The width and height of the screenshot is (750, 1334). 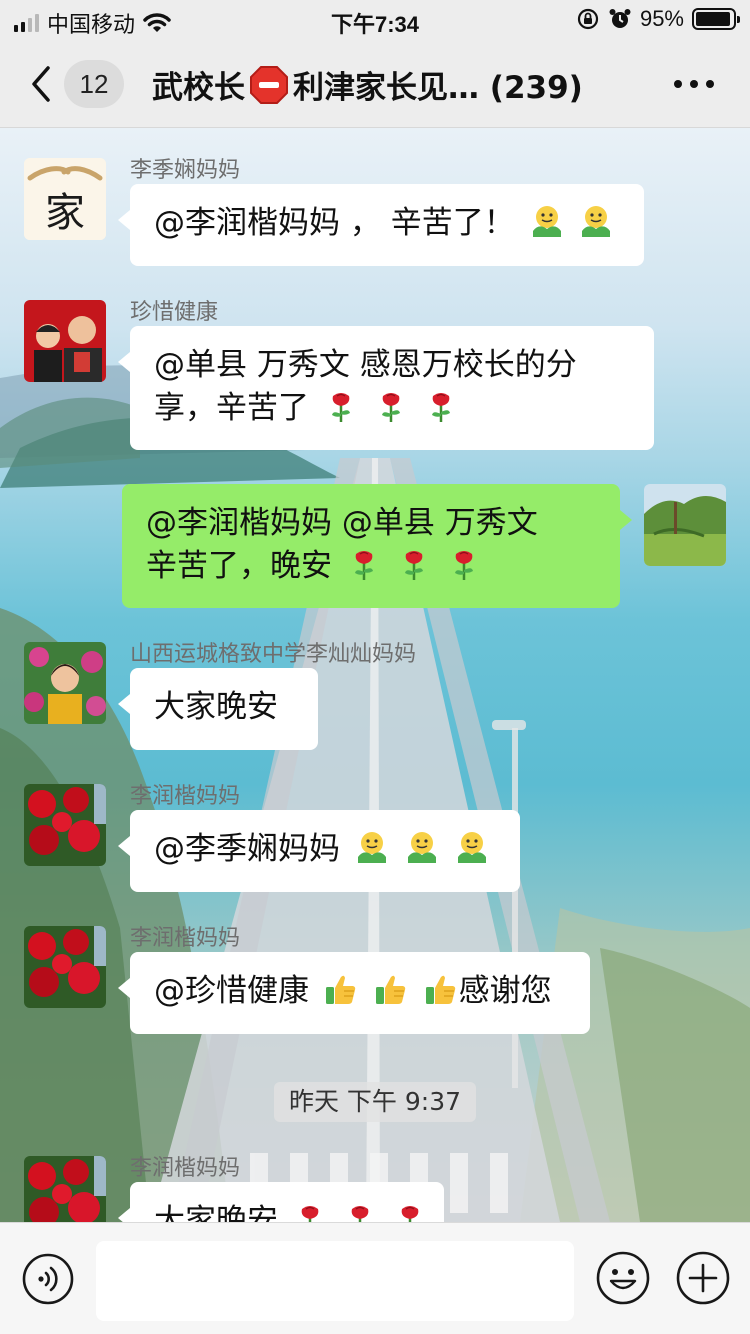 What do you see at coordinates (661, 18) in the screenshot?
I see `battery-percent: 95%` at bounding box center [661, 18].